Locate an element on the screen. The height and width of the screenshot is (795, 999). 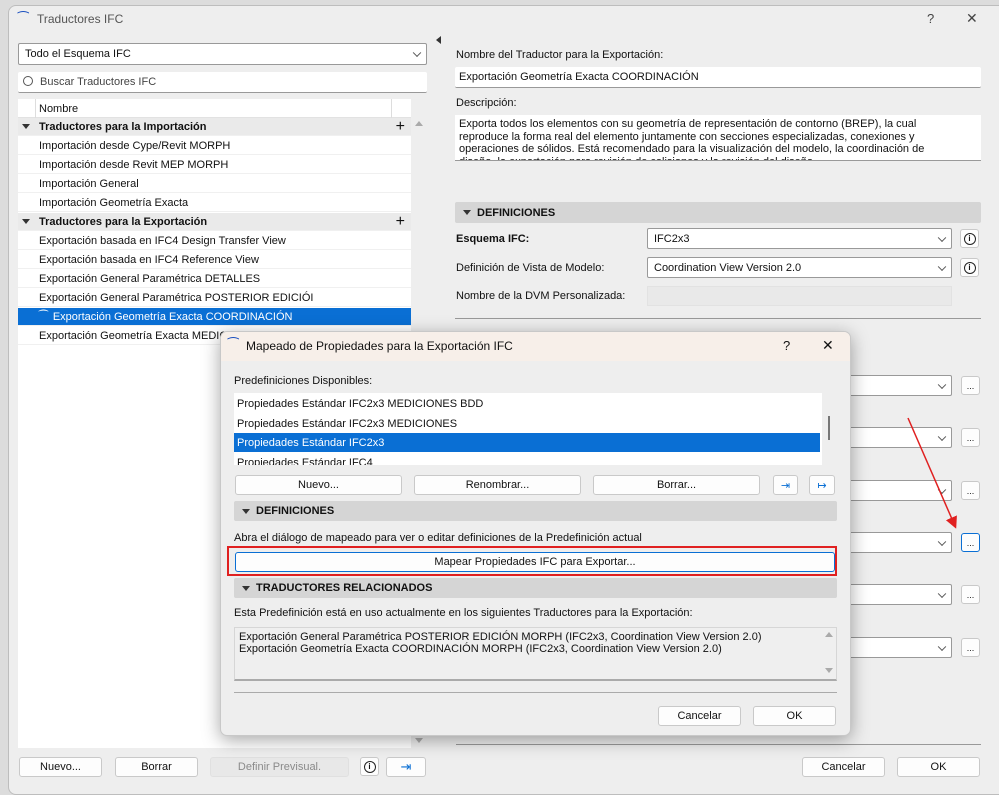
presets-label: Predefiniciones Disponibles: is located at coordinates (303, 381).